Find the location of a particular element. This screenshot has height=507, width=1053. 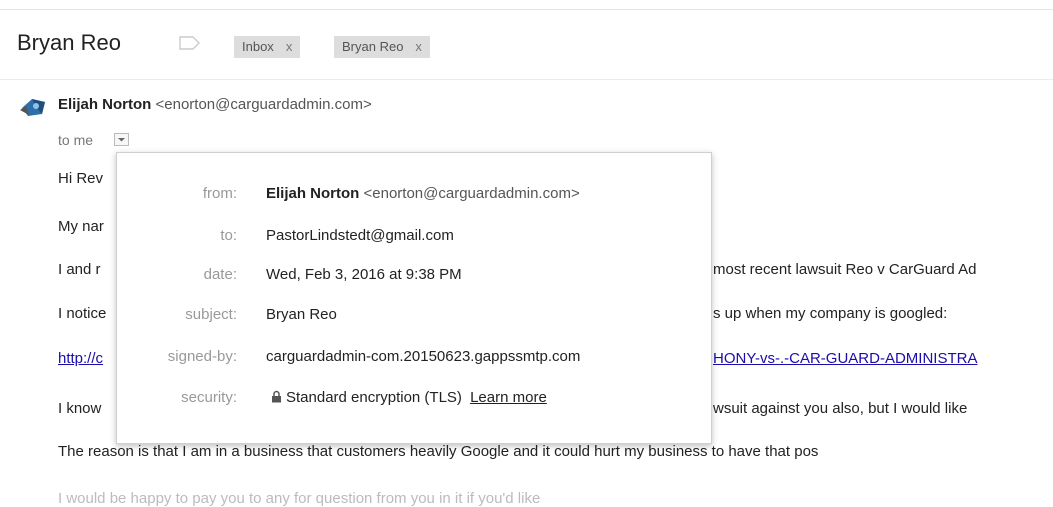

detail-row-to: to: PastorLindstedt@gmail.com is located at coordinates (414, 239).